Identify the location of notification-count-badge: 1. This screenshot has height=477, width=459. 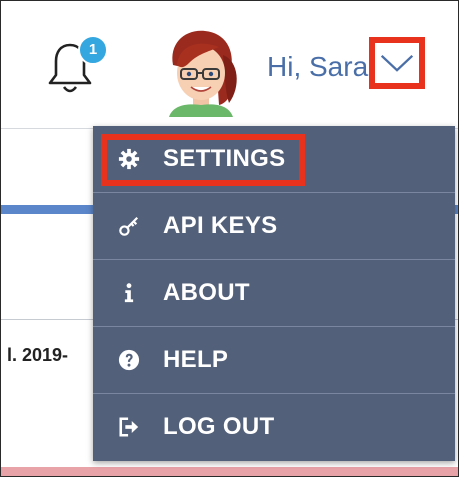
(93, 50).